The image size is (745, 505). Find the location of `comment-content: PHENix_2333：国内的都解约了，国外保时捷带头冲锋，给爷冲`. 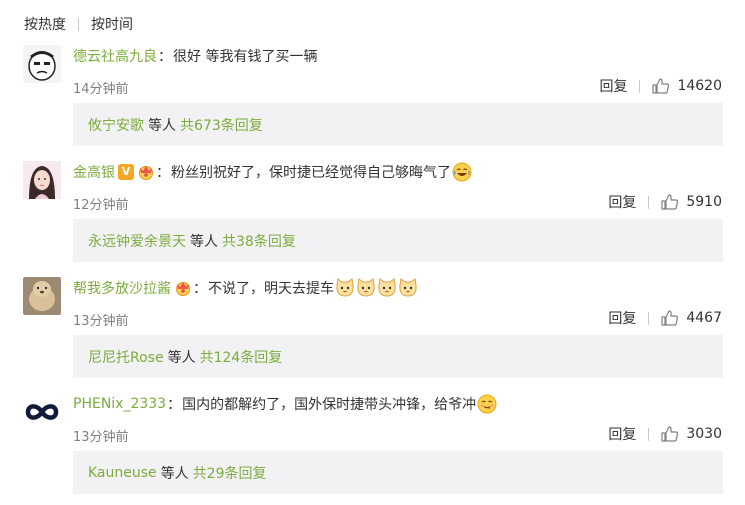

comment-content: PHENix_2333：国内的都解约了，国外保时捷带头冲锋，给爷冲 is located at coordinates (285, 404).